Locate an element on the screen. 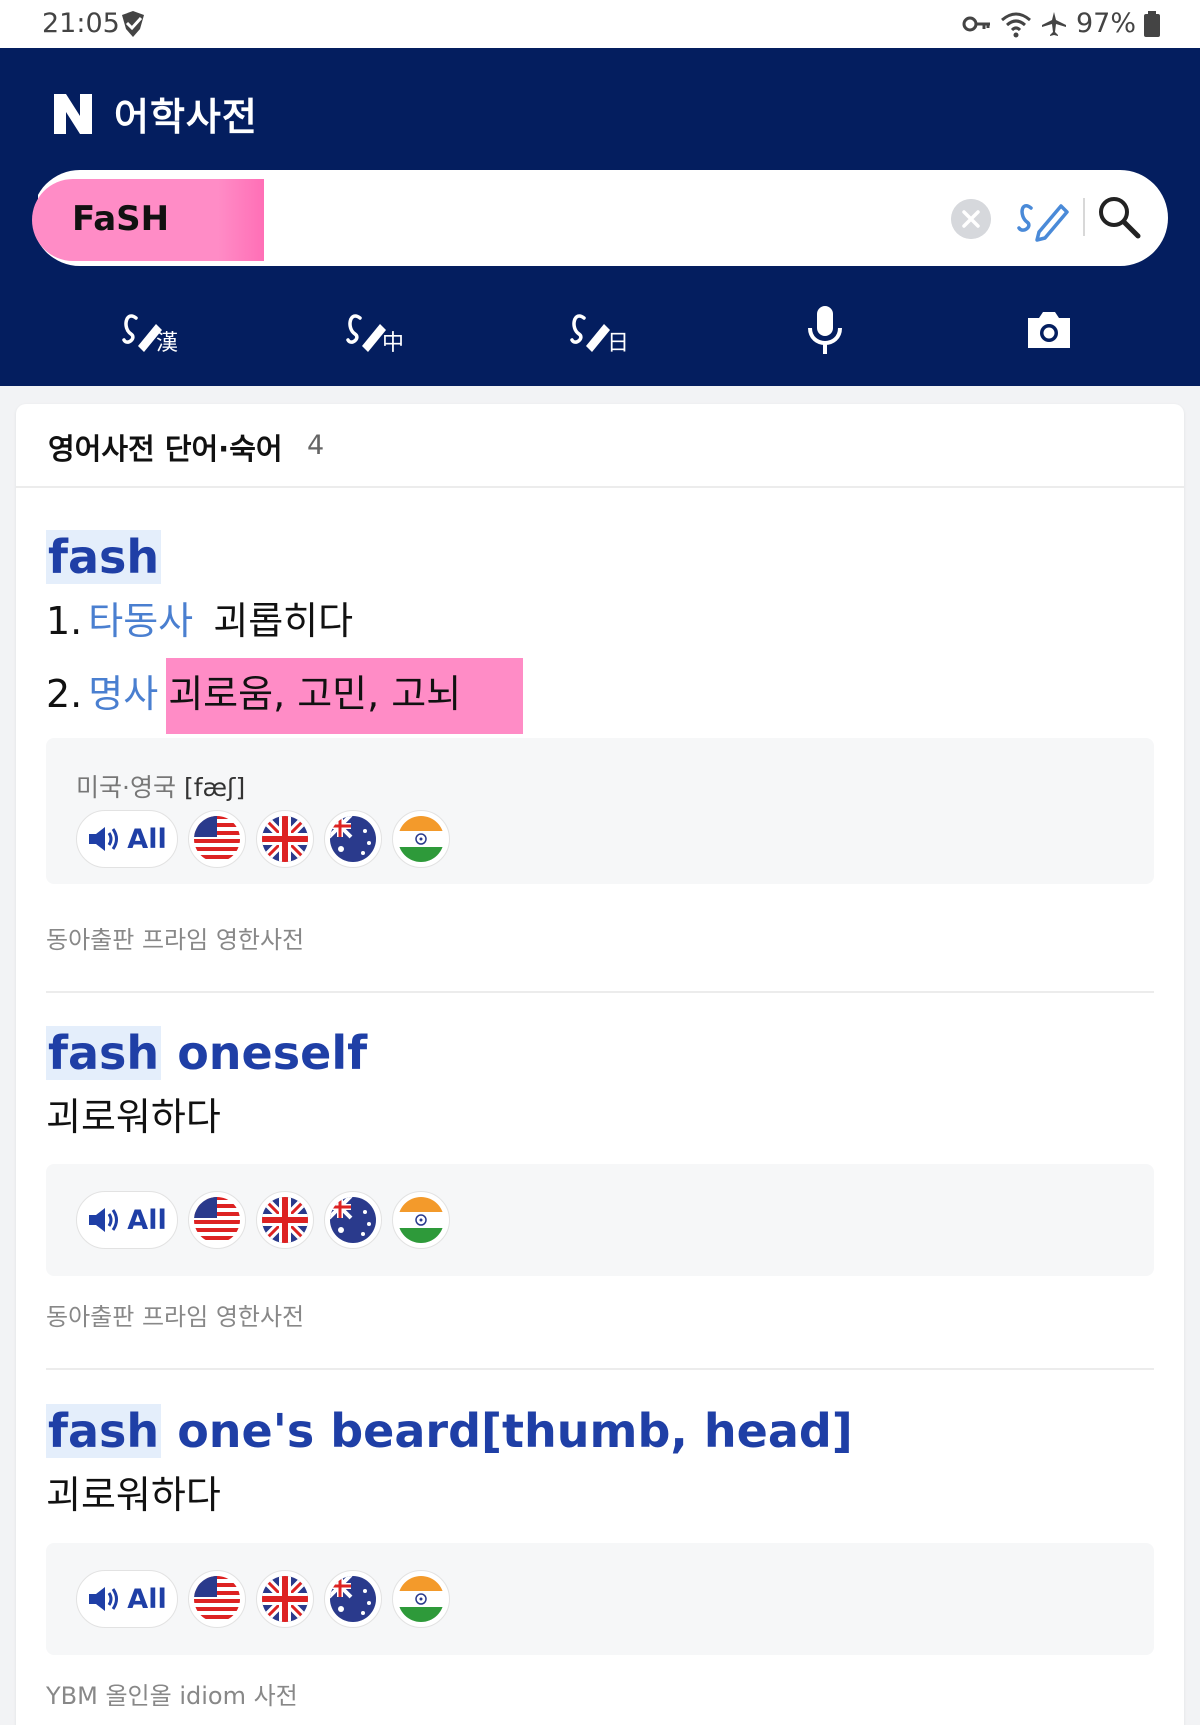 The width and height of the screenshot is (1200, 1725). microphone-icon is located at coordinates (825, 330).